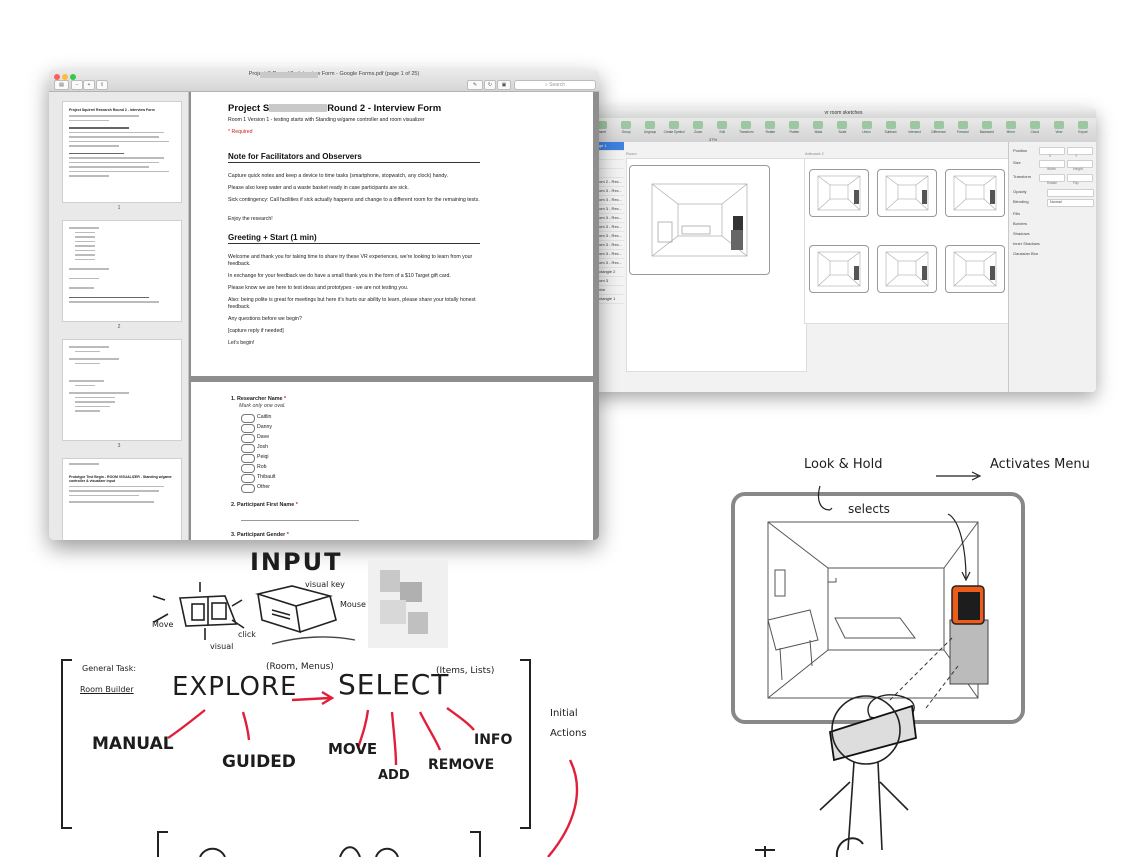  What do you see at coordinates (722, 132) in the screenshot?
I see `toolbar-item-label: Edit` at bounding box center [722, 132].